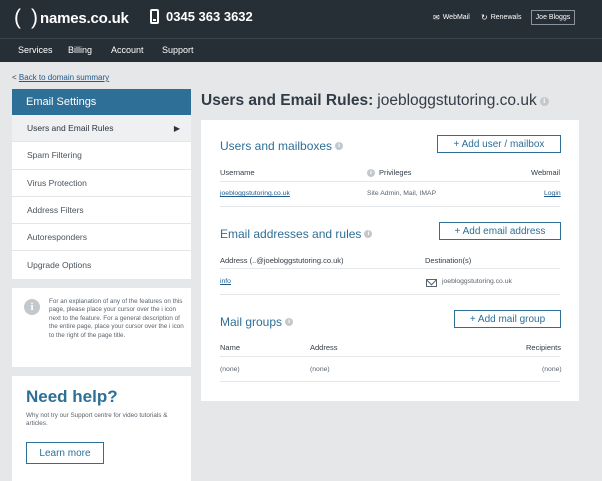 The height and width of the screenshot is (481, 602). What do you see at coordinates (237, 172) in the screenshot?
I see `col-username: Username` at bounding box center [237, 172].